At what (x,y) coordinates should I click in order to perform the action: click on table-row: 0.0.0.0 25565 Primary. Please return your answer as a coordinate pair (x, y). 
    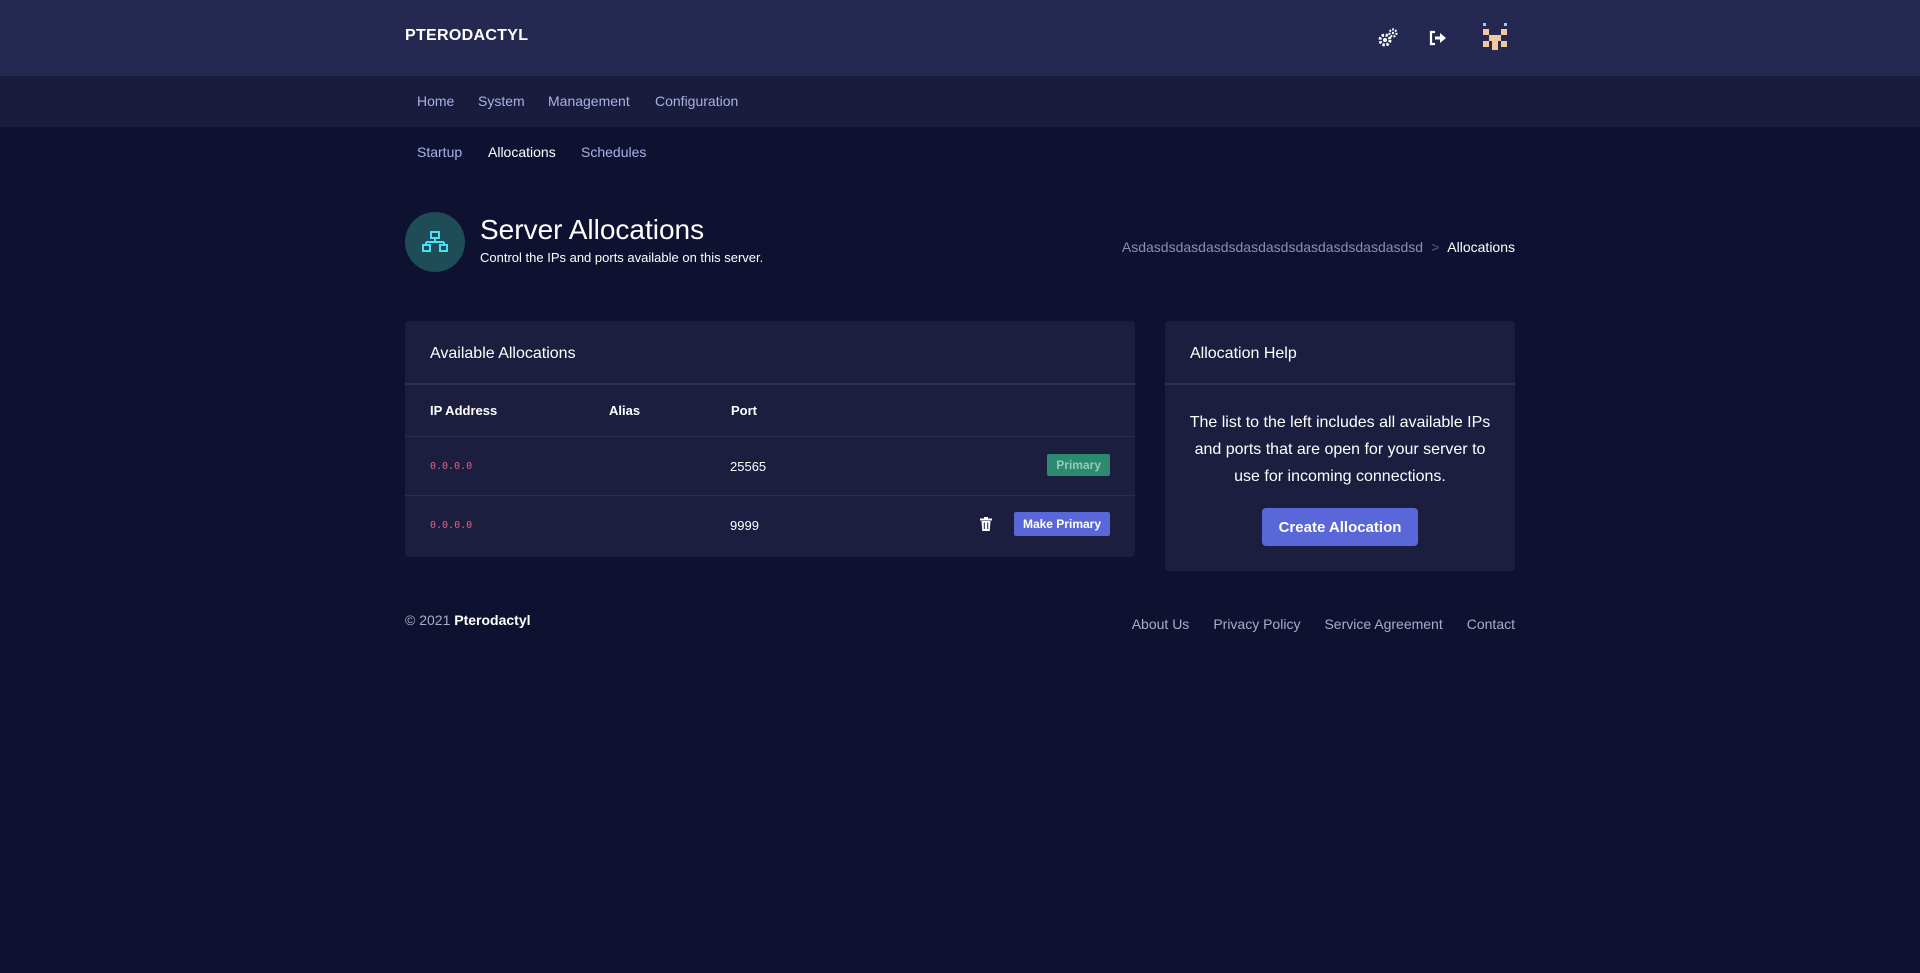
    Looking at the image, I should click on (770, 466).